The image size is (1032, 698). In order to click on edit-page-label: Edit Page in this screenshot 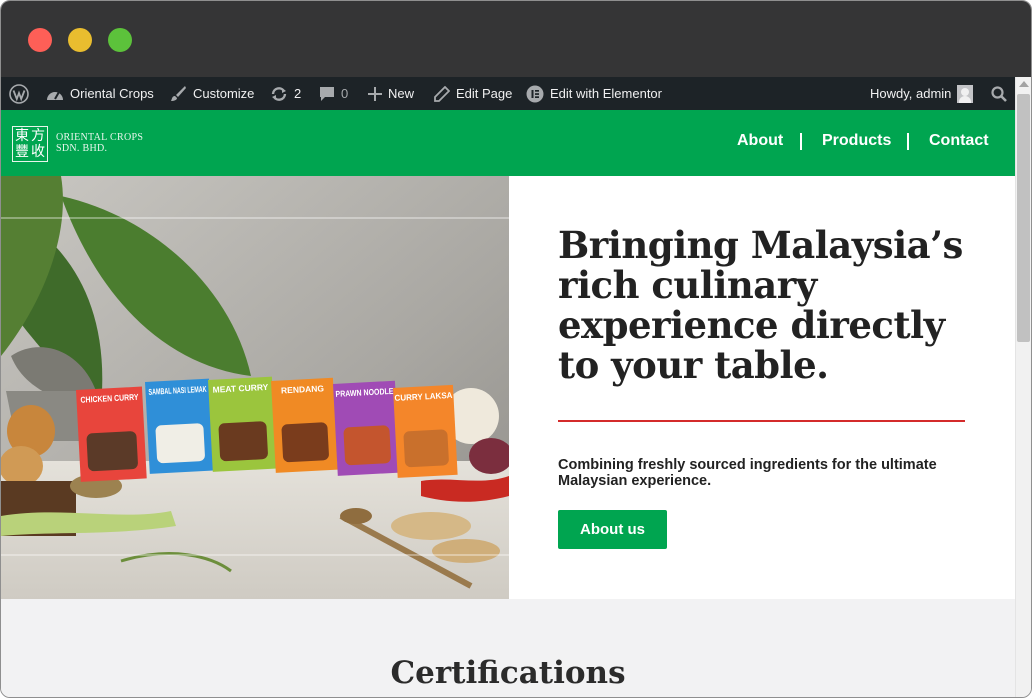, I will do `click(484, 93)`.